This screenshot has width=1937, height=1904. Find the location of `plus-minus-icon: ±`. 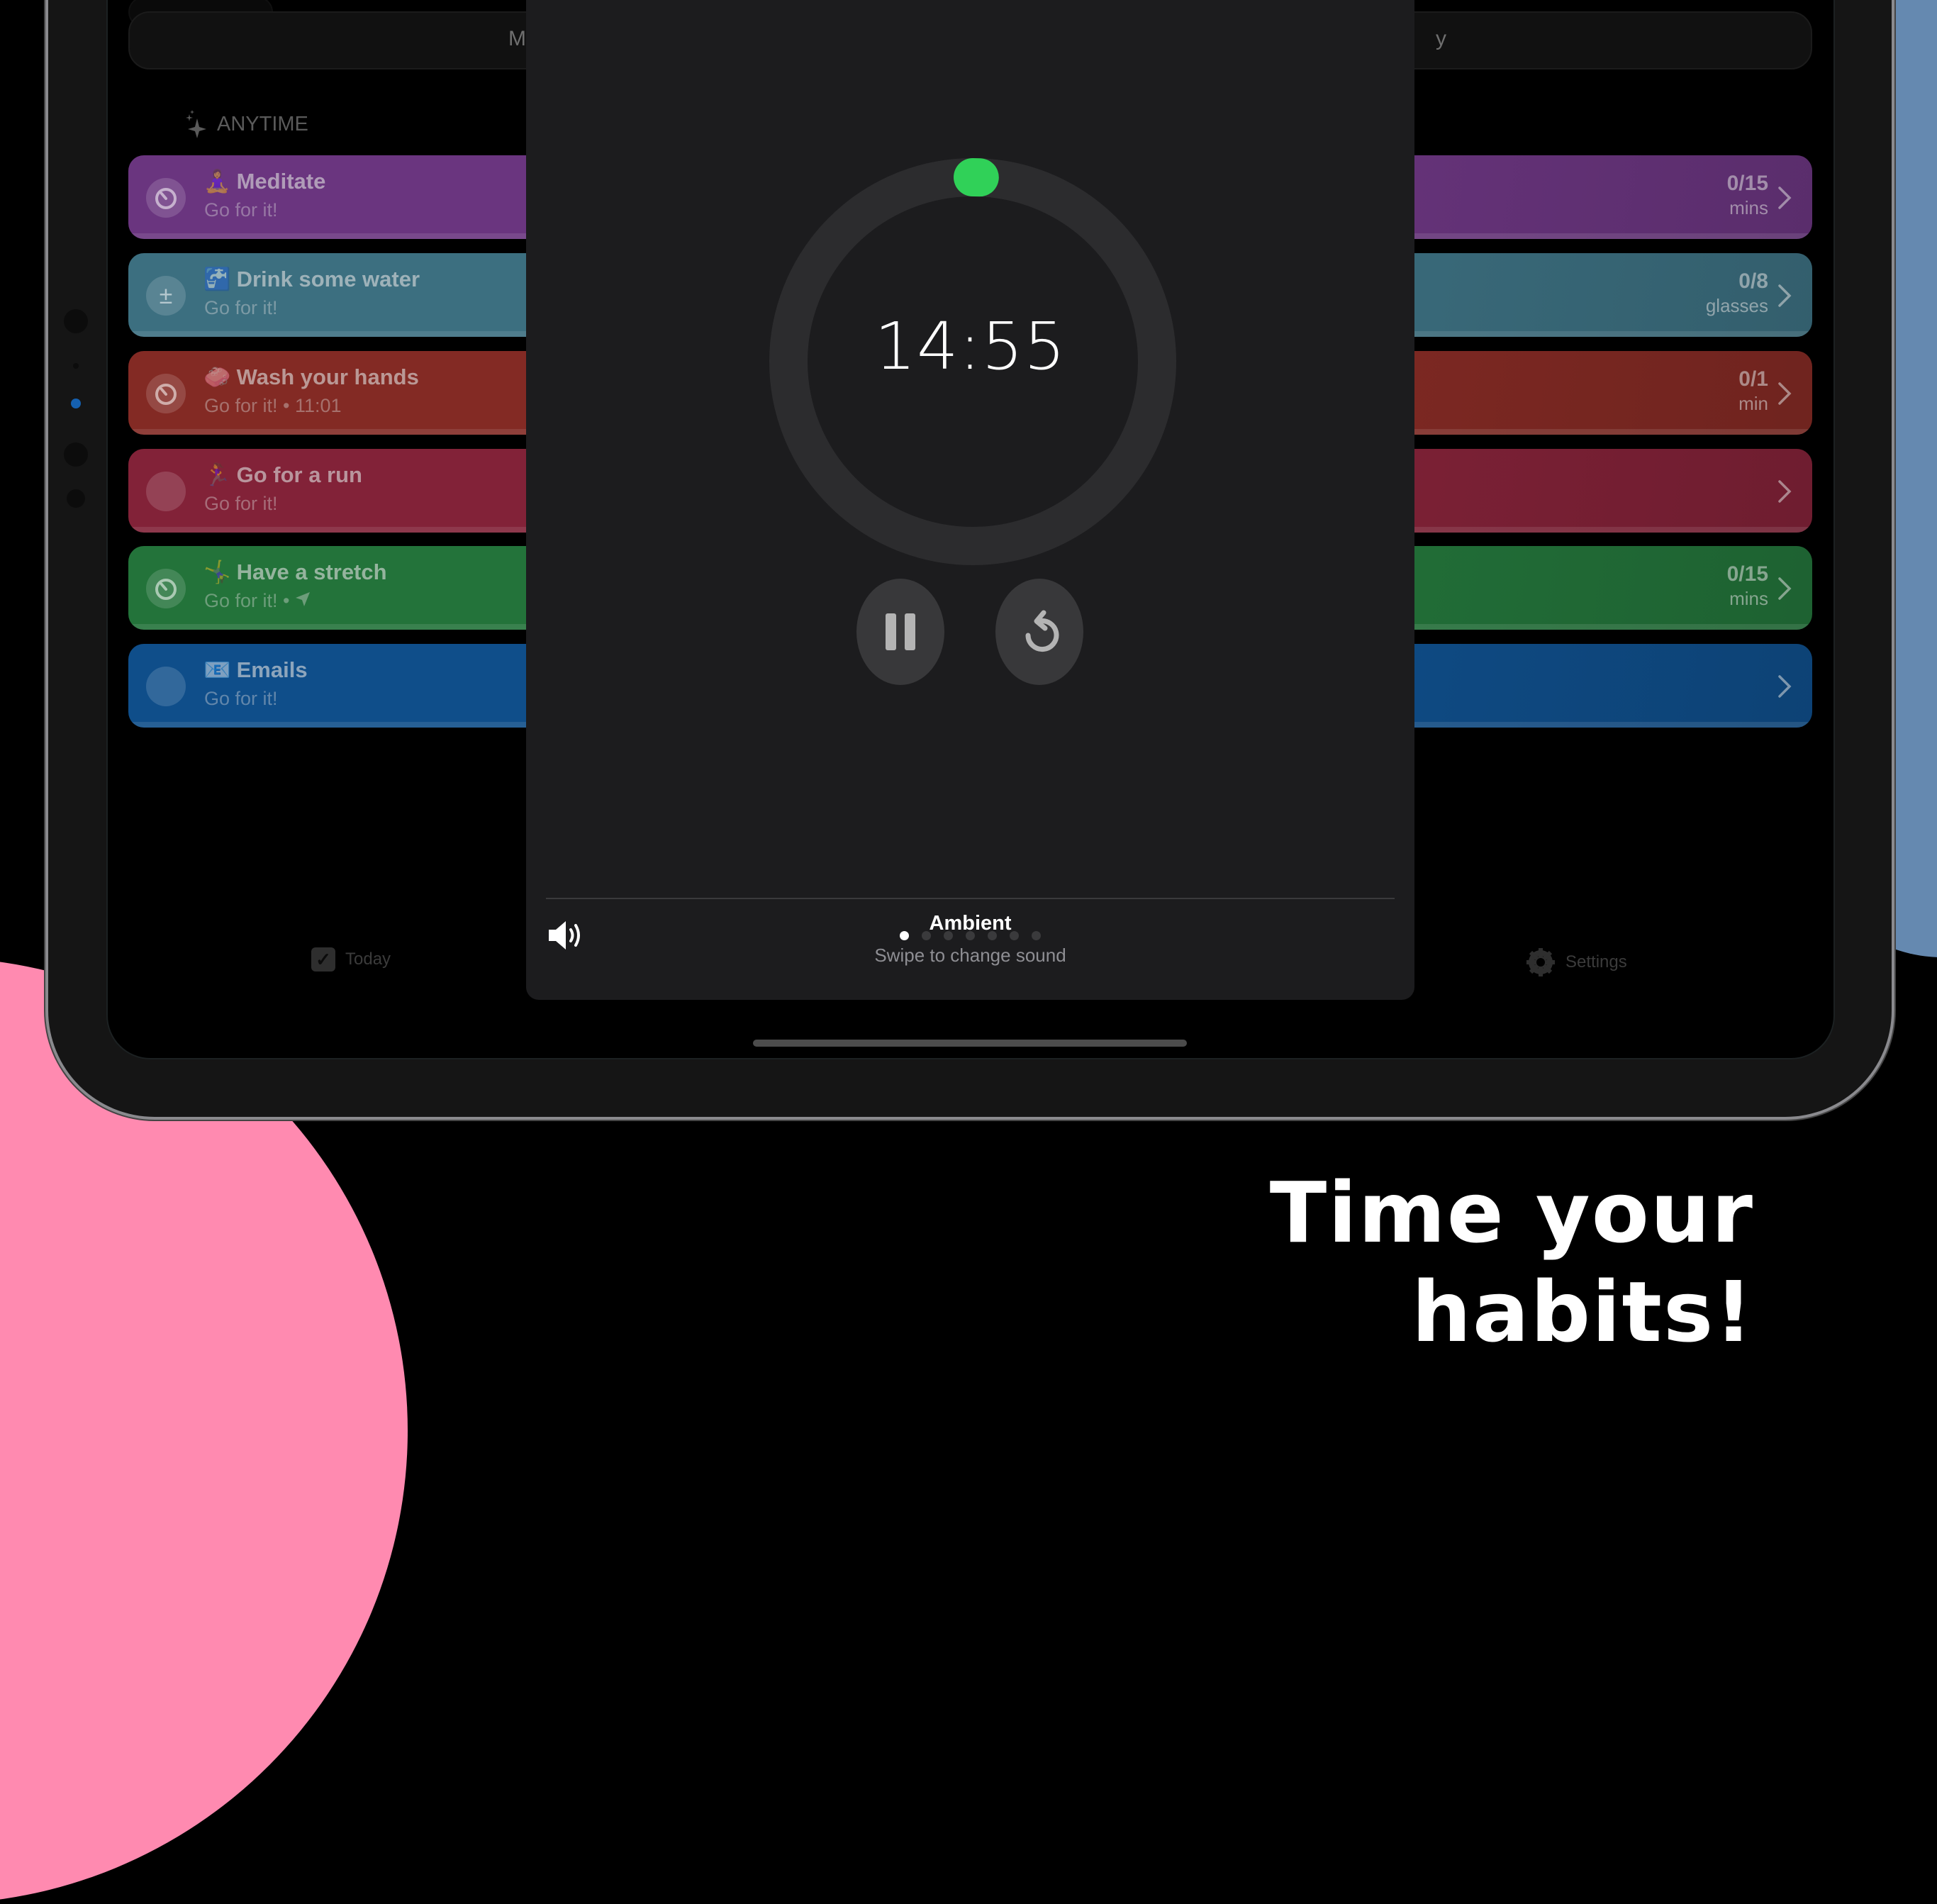

plus-minus-icon: ± is located at coordinates (166, 296).